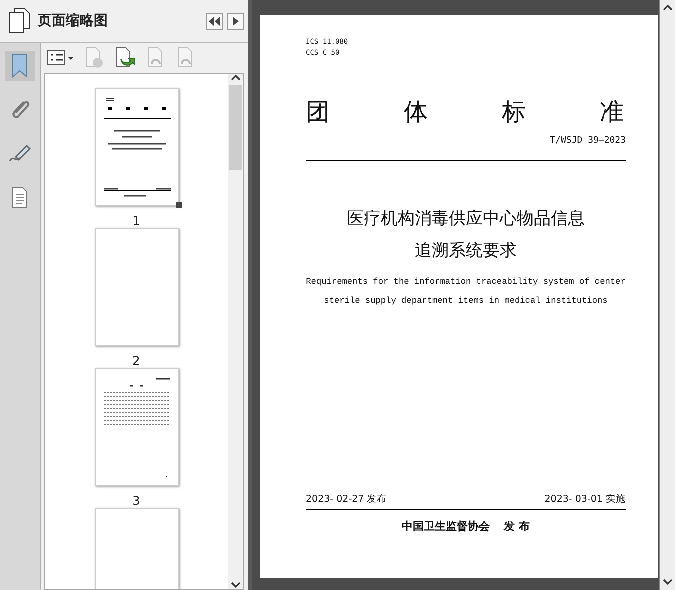 This screenshot has height=590, width=675. I want to click on panel-title: 页面缩略图, so click(73, 21).